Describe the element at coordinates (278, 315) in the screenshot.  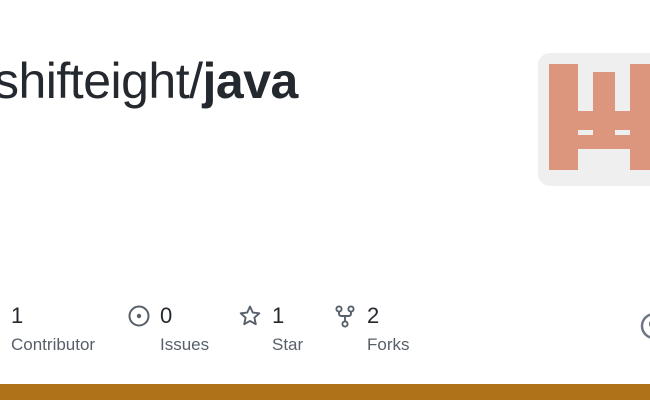
I see `stars-count: 1` at that location.